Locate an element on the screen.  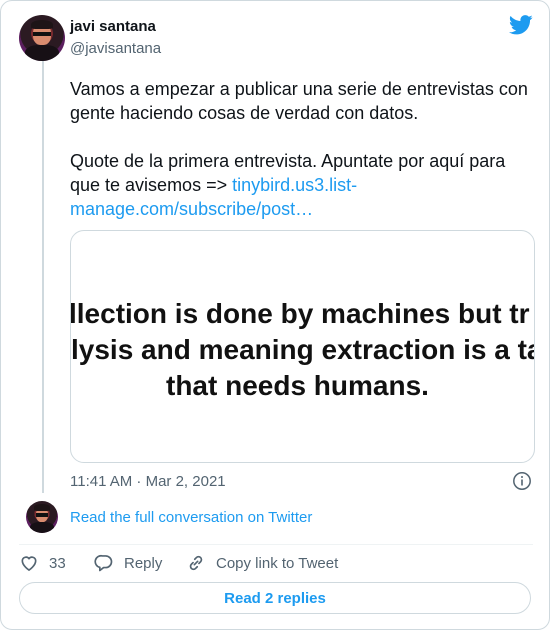
reply-button: Reply is located at coordinates (128, 563).